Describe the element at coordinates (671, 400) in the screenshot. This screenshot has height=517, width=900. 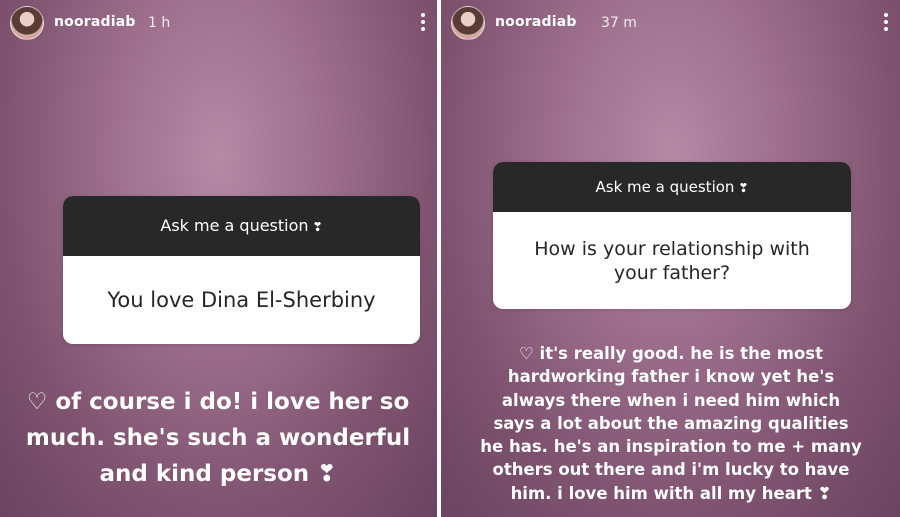
I see `reply-line: always there when i need him which` at that location.